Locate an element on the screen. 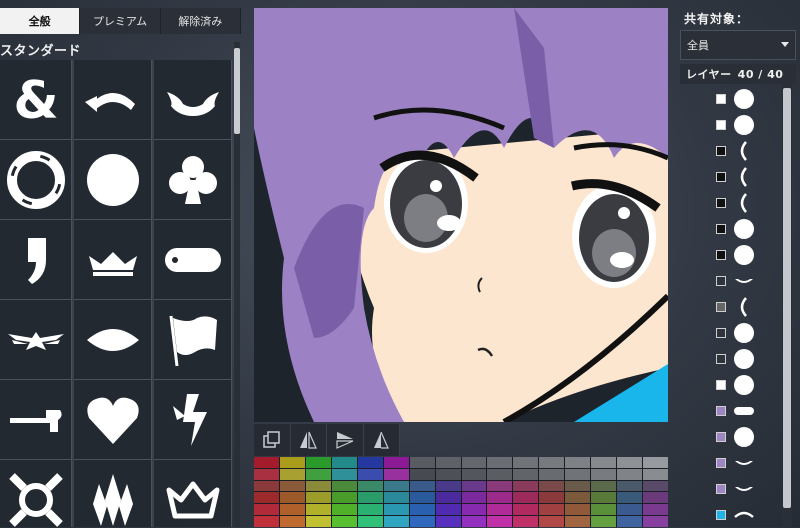  shape-cell-flag is located at coordinates (193, 340).